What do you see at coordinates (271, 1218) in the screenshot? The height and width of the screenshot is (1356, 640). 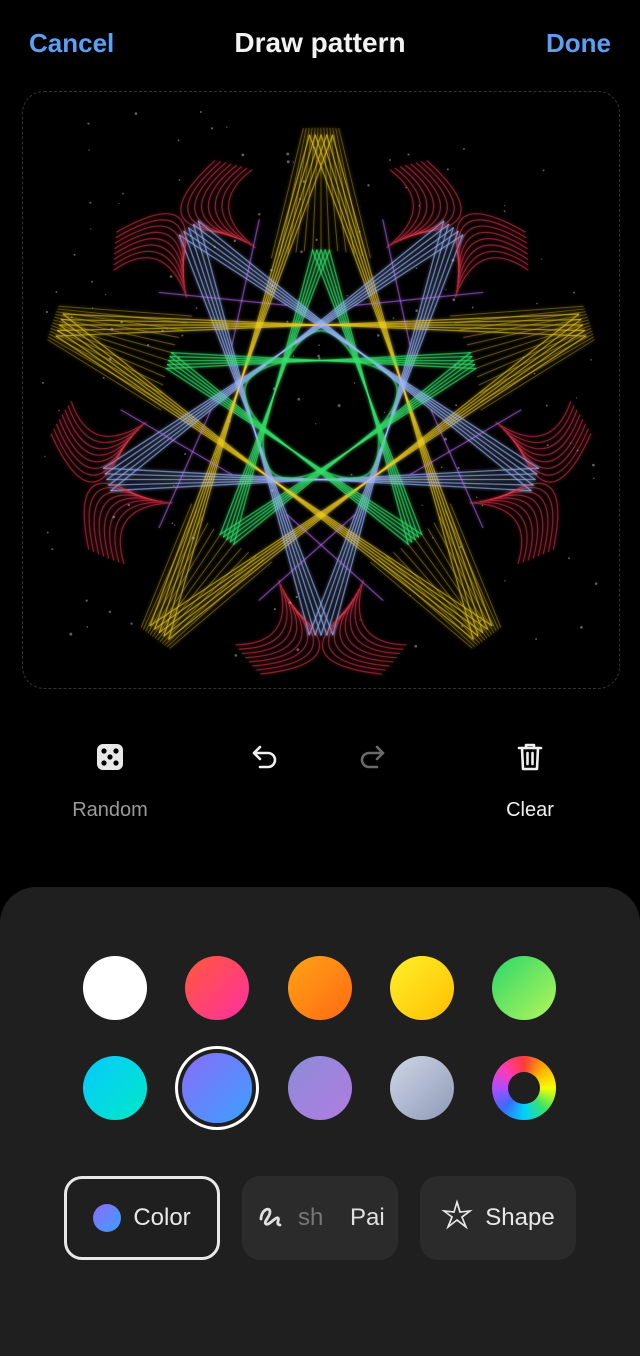 I see `brush-icon` at bounding box center [271, 1218].